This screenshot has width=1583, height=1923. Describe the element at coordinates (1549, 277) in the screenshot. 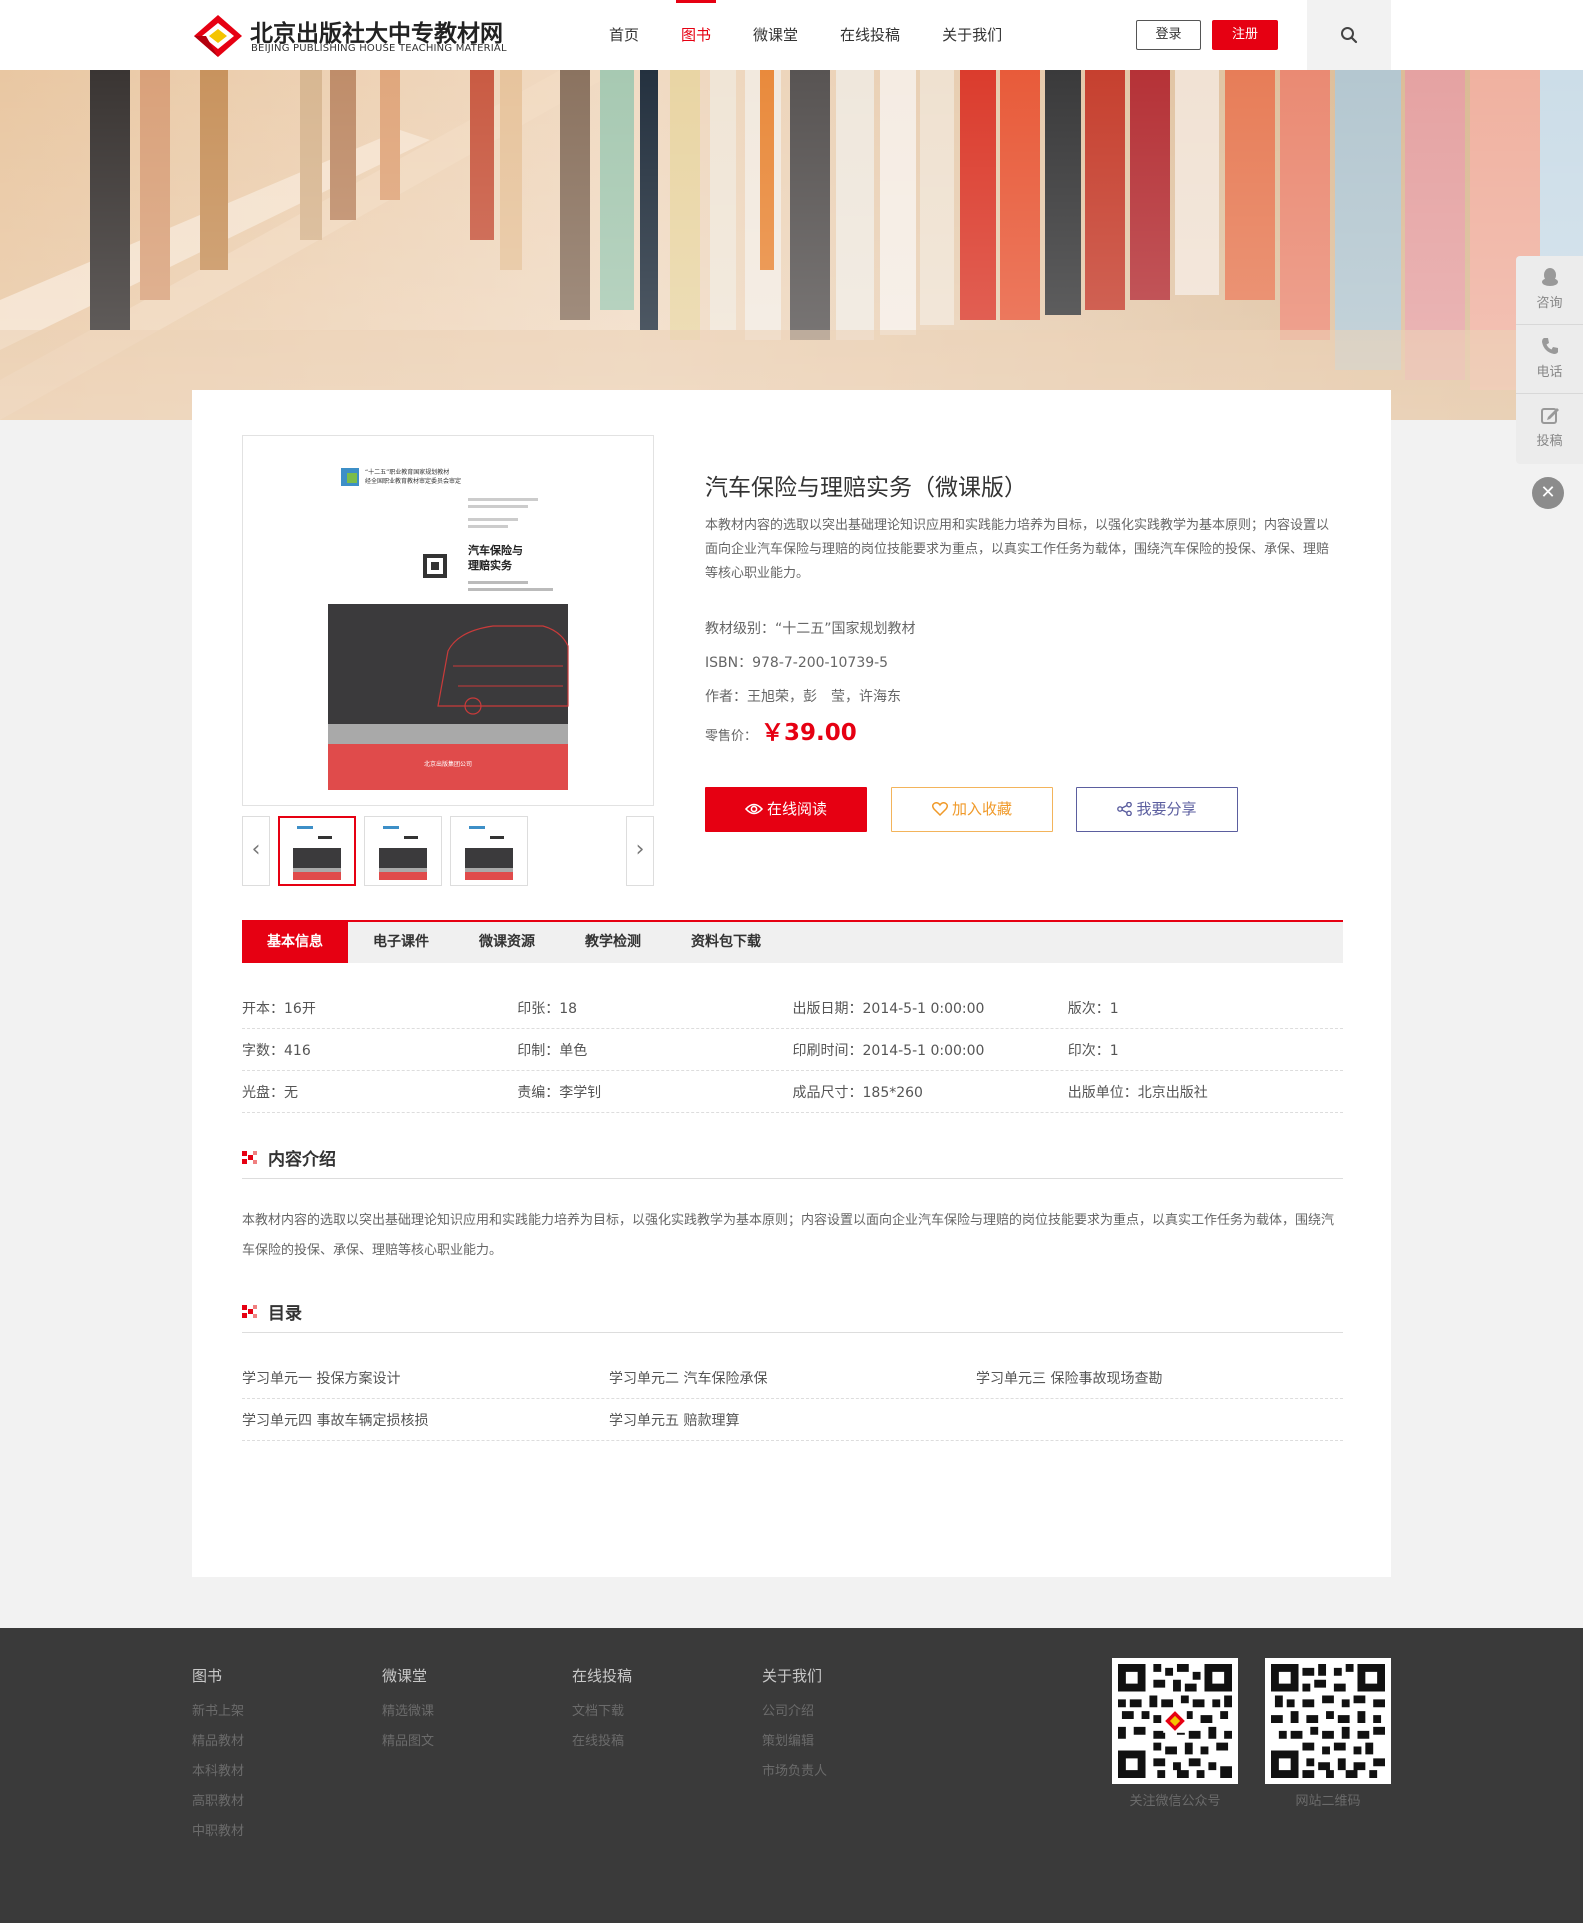

I see `qq-penguin-icon` at that location.